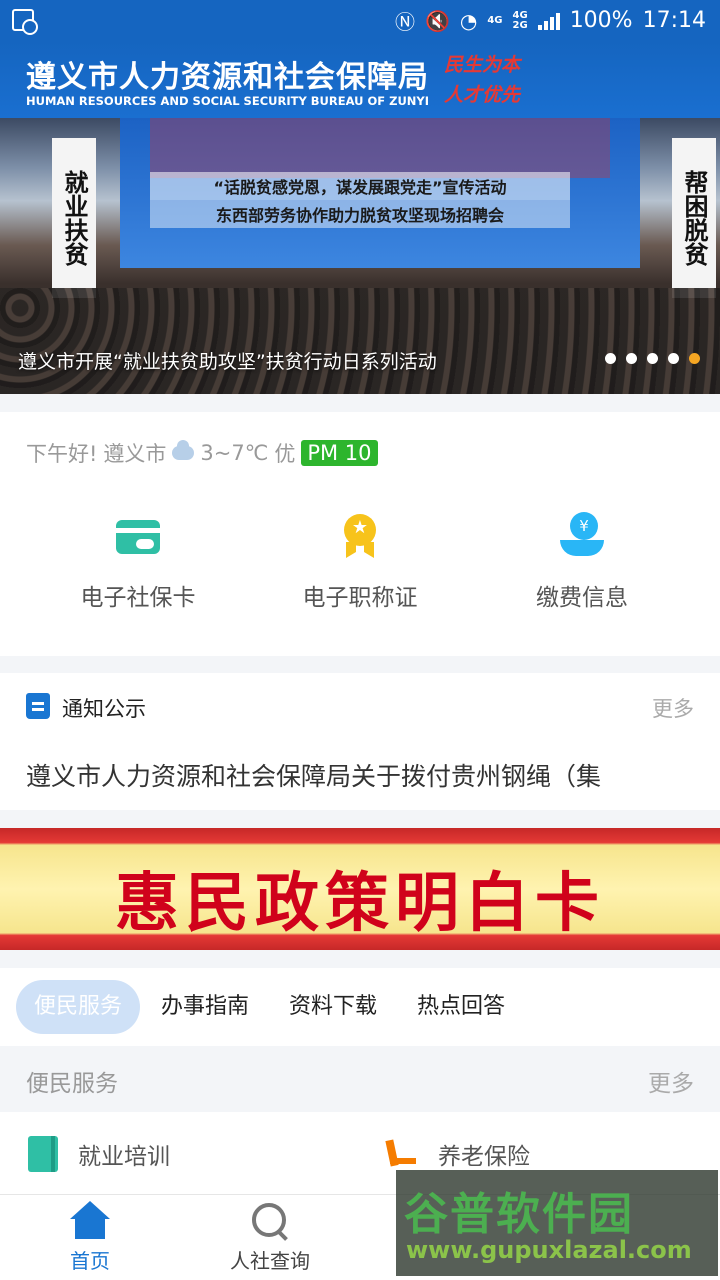 The width and height of the screenshot is (720, 1280). What do you see at coordinates (38, 706) in the screenshot?
I see `notice-icon` at bounding box center [38, 706].